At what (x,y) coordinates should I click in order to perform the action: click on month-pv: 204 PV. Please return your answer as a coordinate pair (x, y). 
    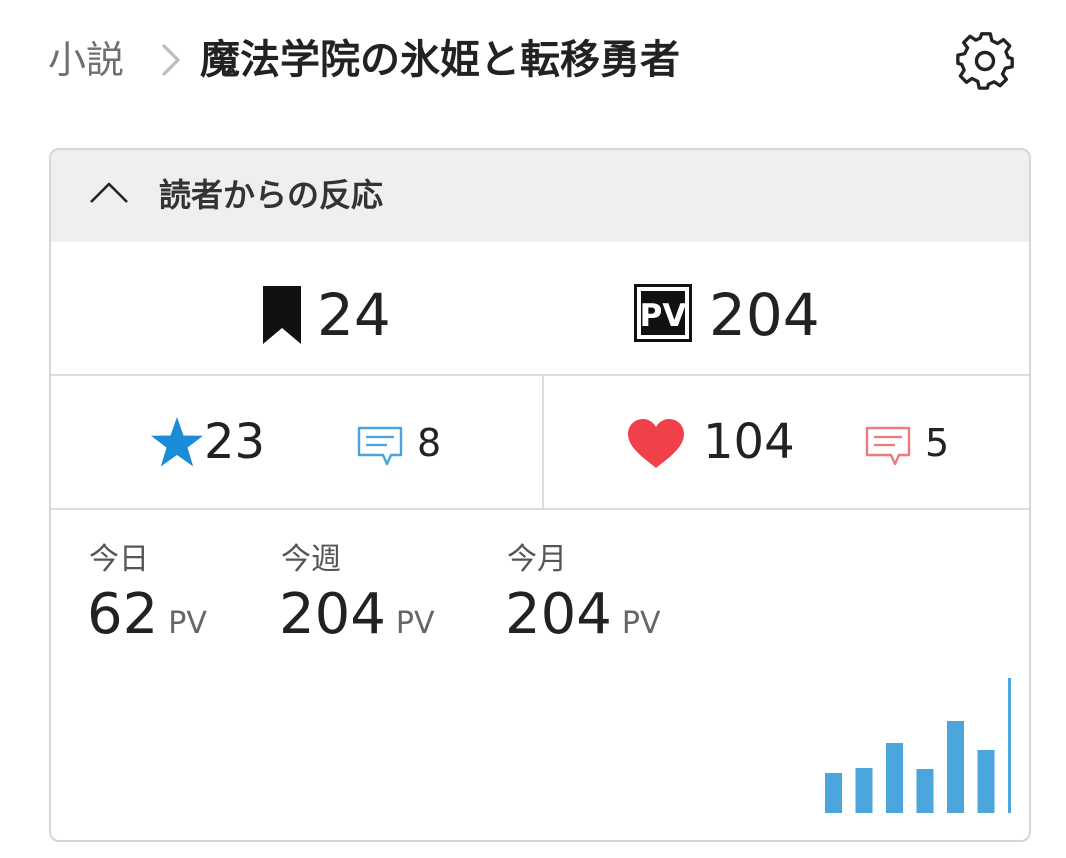
    Looking at the image, I should click on (583, 619).